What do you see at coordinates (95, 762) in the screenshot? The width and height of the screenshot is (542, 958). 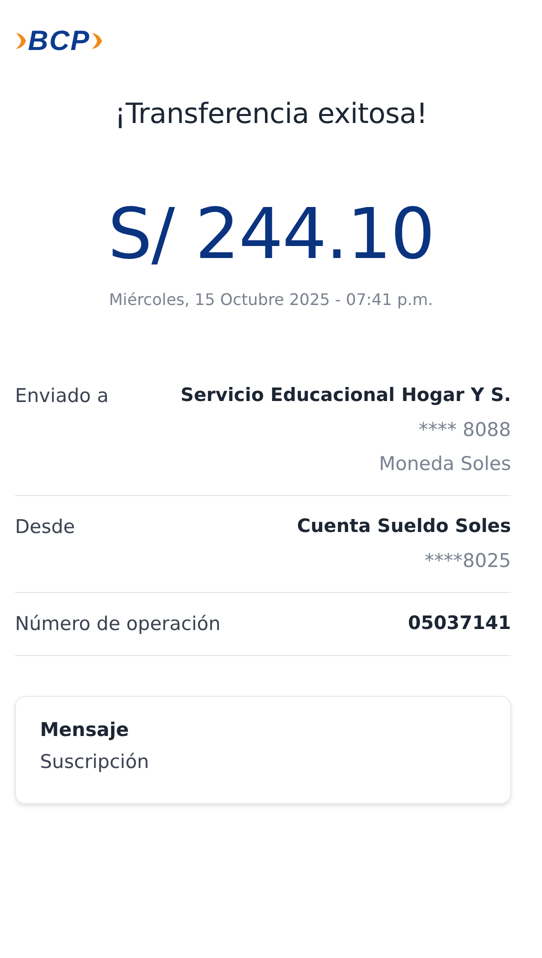 I see `message-text: Suscripción` at bounding box center [95, 762].